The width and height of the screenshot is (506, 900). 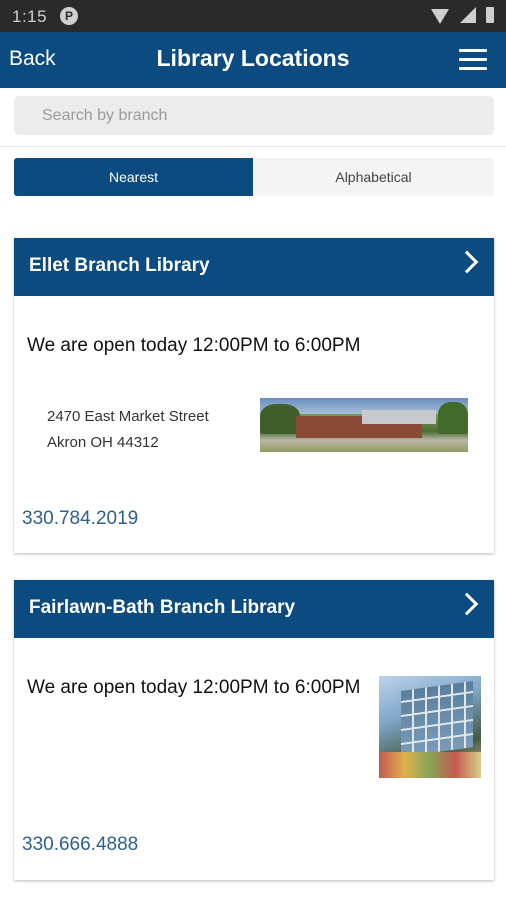 I want to click on system-icons, so click(x=459, y=16).